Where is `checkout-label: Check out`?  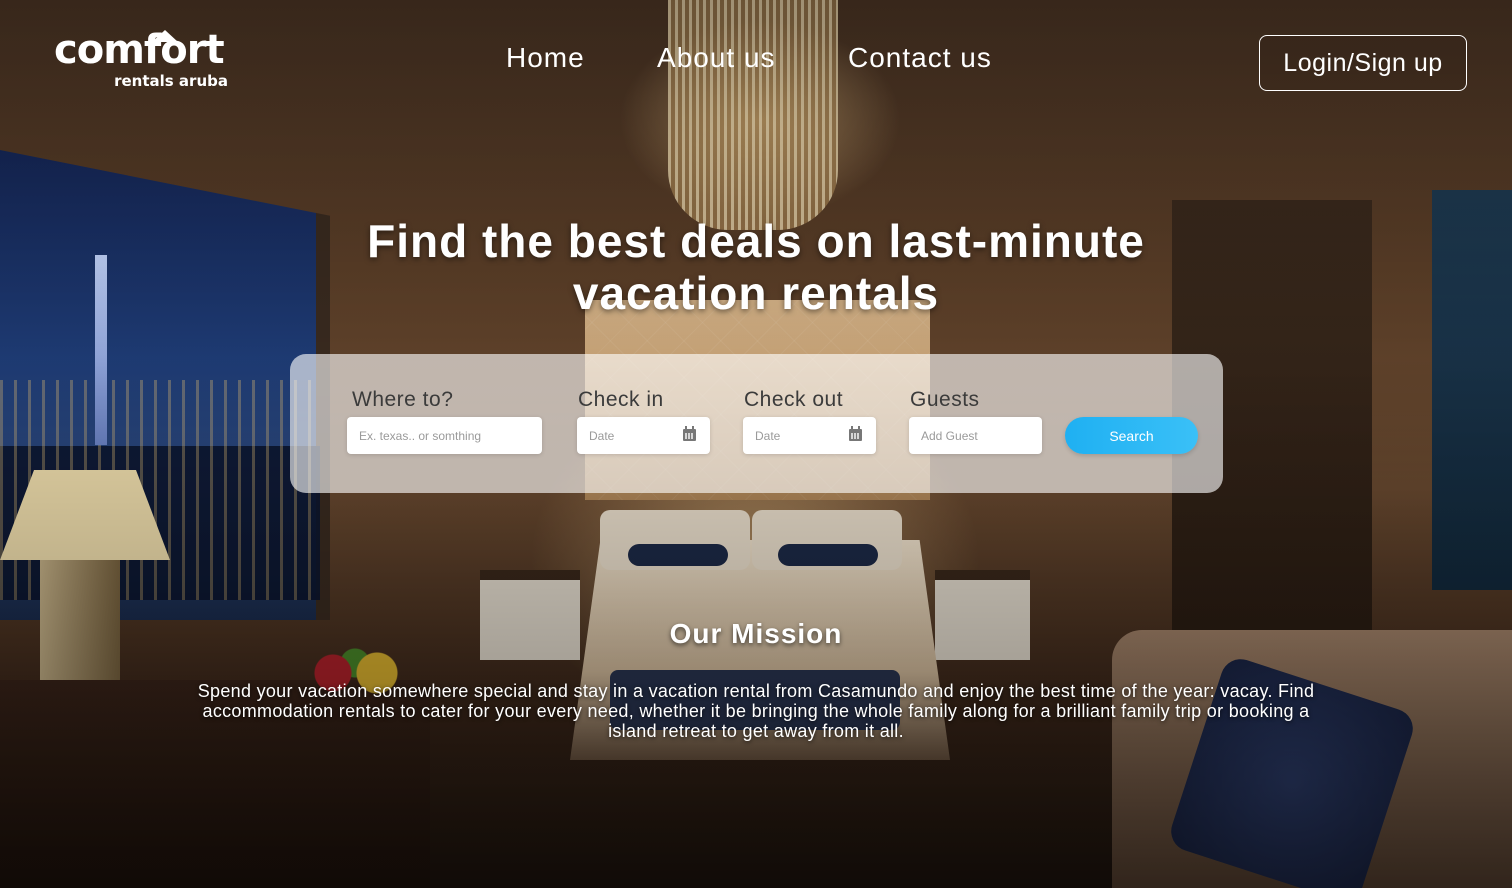 checkout-label: Check out is located at coordinates (794, 399).